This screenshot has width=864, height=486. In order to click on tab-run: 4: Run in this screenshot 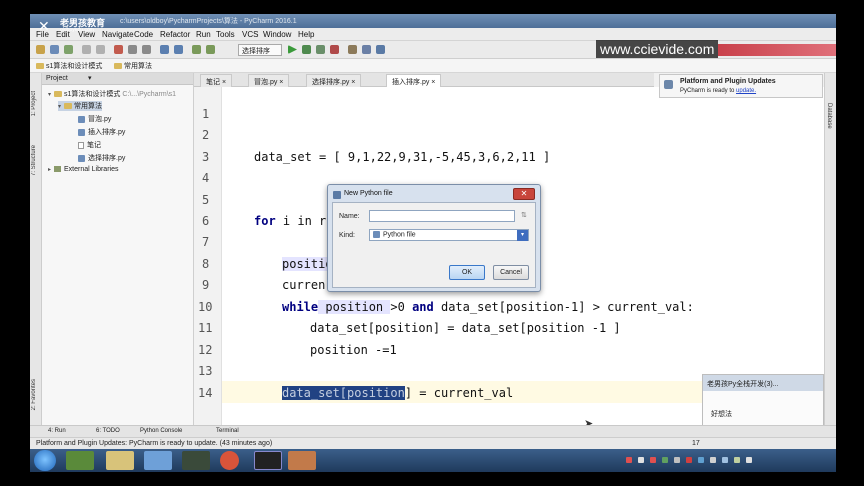, I will do `click(57, 431)`.